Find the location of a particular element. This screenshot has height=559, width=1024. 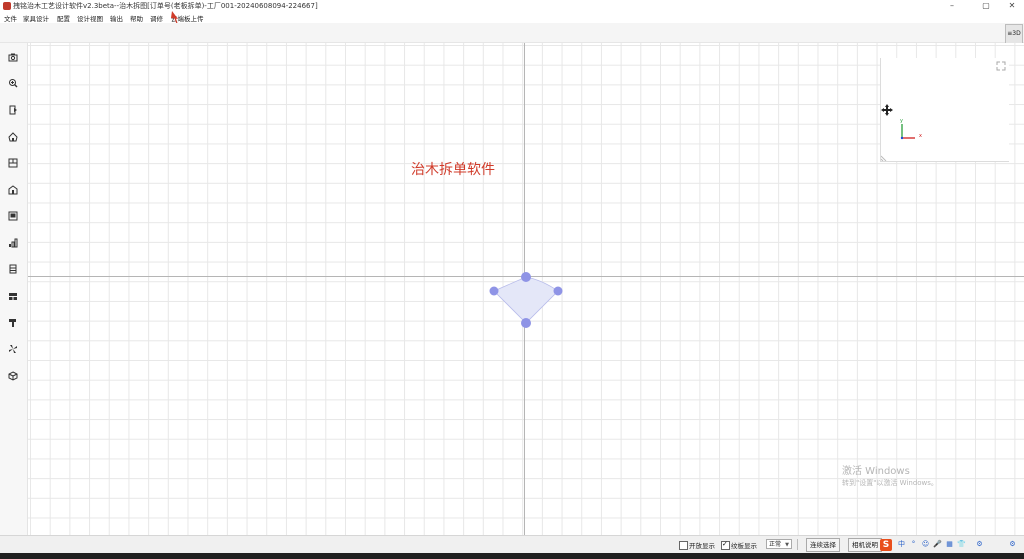

panel-display-checkbox is located at coordinates (725, 545).